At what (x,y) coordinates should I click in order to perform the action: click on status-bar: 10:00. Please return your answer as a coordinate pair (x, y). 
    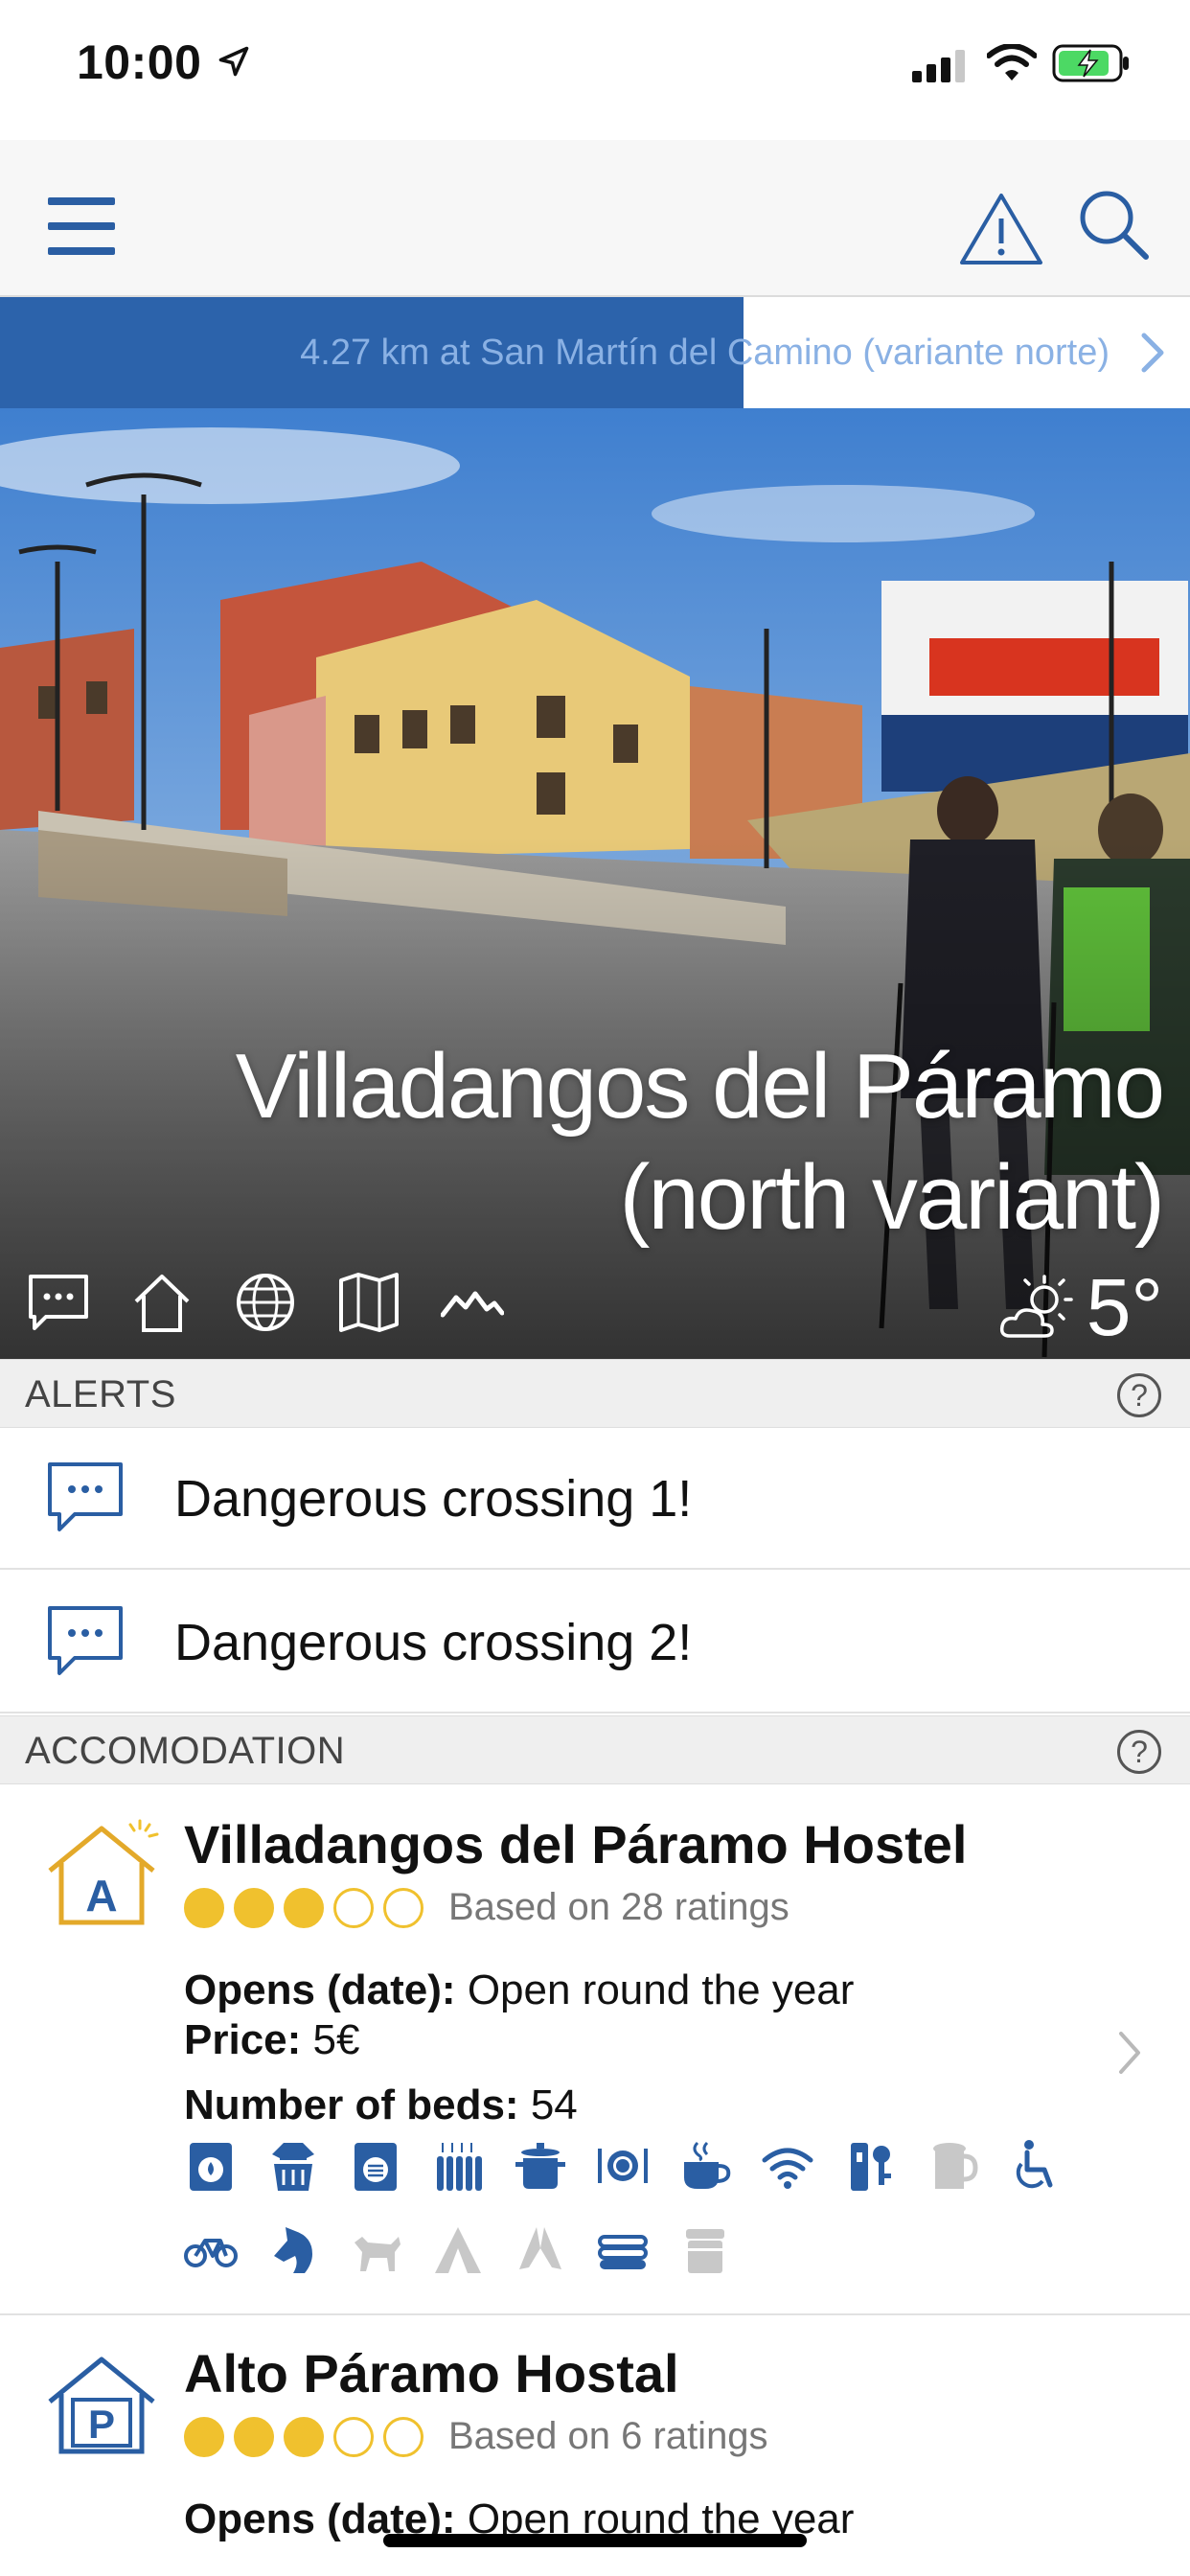
    Looking at the image, I should click on (595, 70).